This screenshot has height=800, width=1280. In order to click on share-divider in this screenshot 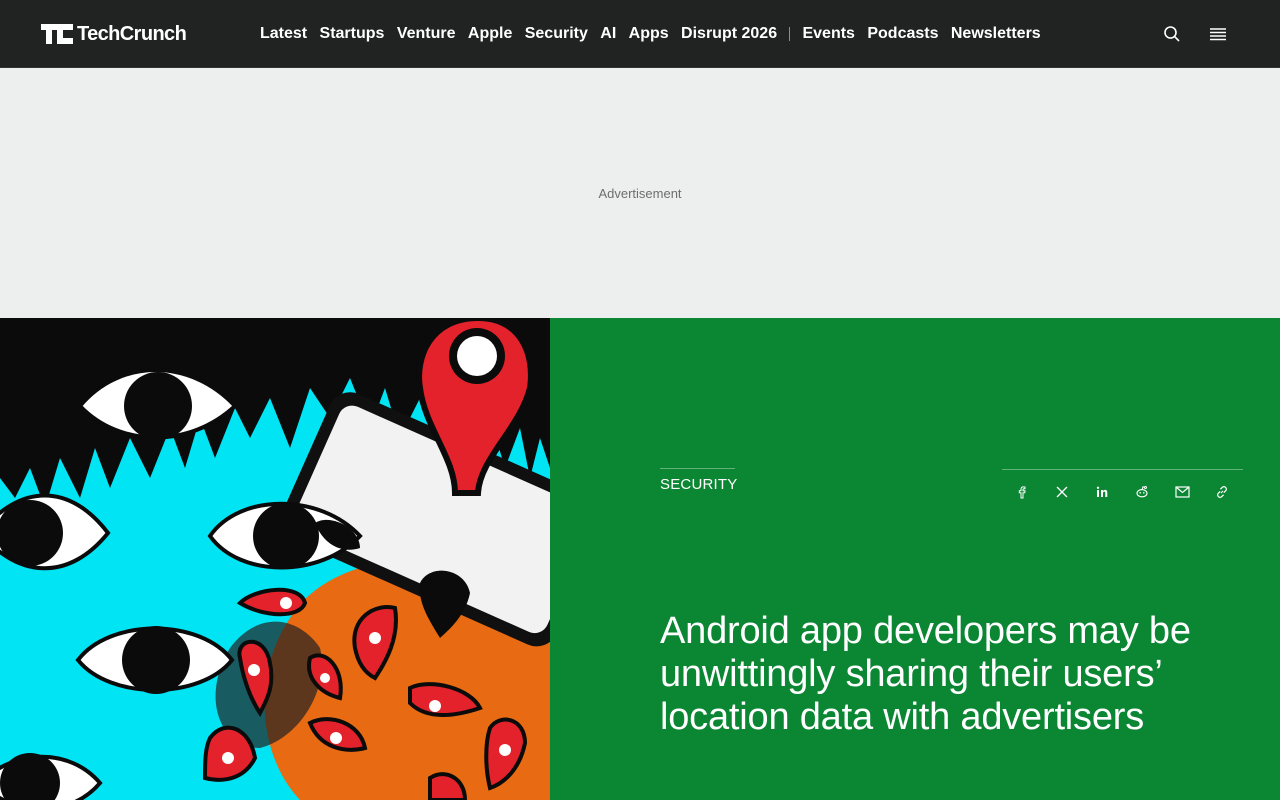, I will do `click(1122, 469)`.